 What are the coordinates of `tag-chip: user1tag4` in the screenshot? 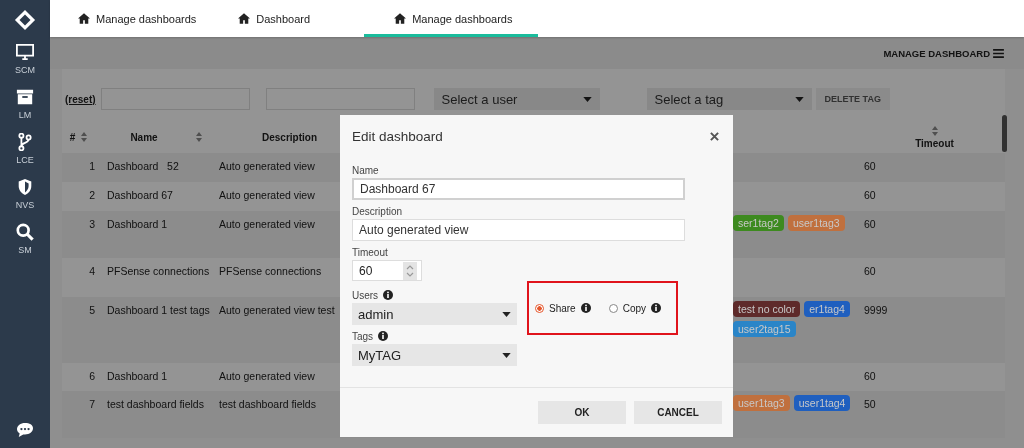 It's located at (822, 403).